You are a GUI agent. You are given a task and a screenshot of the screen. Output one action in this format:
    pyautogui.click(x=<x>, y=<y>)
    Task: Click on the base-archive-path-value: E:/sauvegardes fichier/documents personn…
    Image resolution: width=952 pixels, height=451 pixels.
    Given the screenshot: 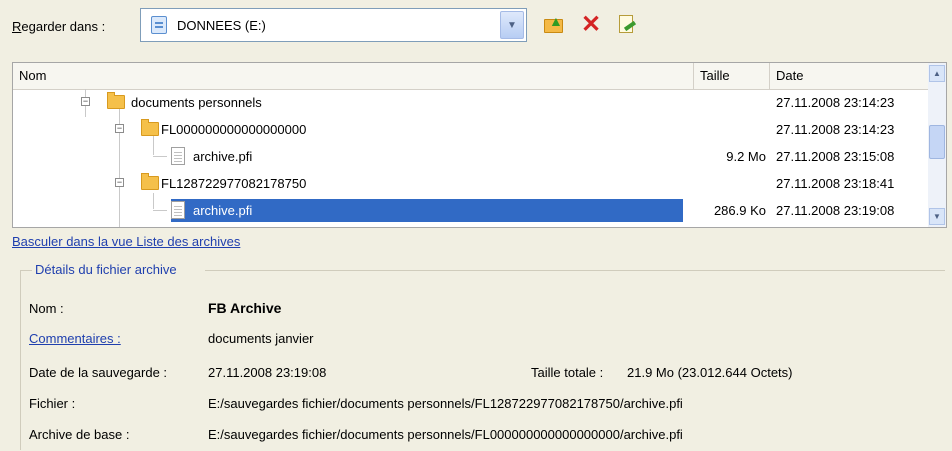 What is the action you would take?
    pyautogui.click(x=445, y=434)
    